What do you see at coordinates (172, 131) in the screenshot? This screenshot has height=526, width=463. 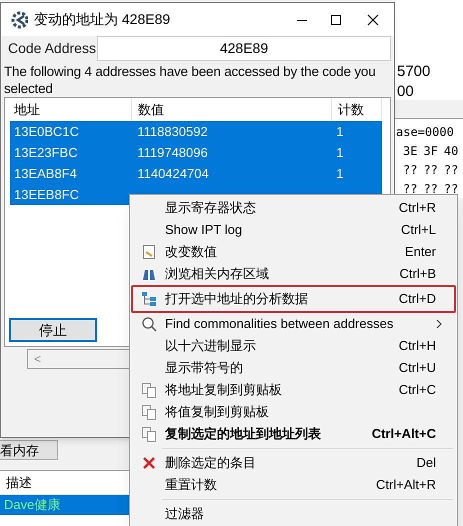 I see `table-cell-text: 1118830592` at bounding box center [172, 131].